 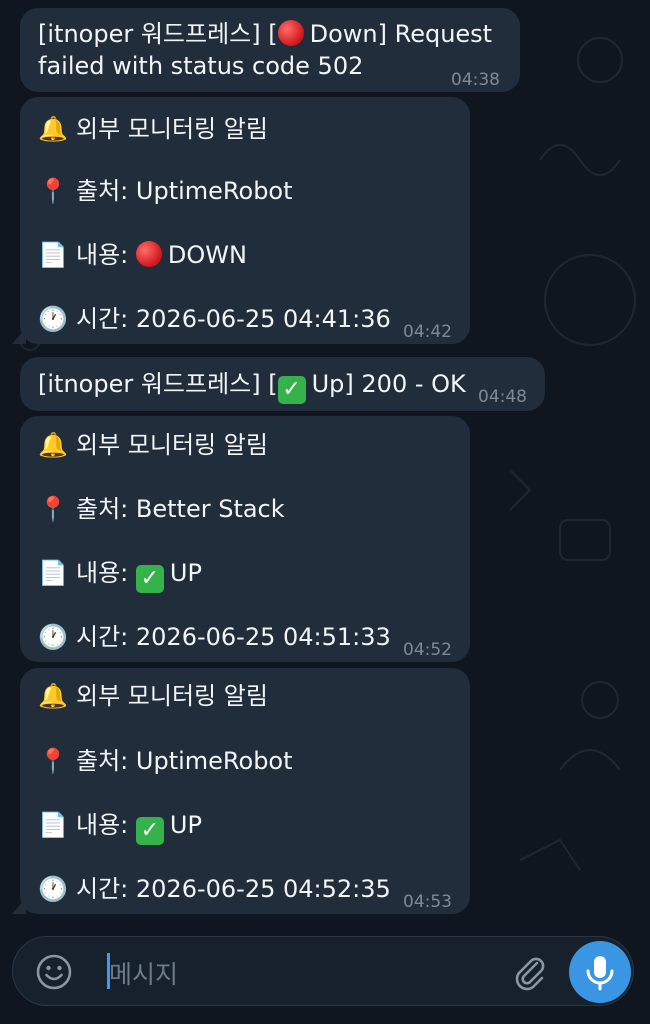 What do you see at coordinates (214, 319) in the screenshot?
I see `alert-time-line: 🕐 시간: 2026-06-25 04:41:36` at bounding box center [214, 319].